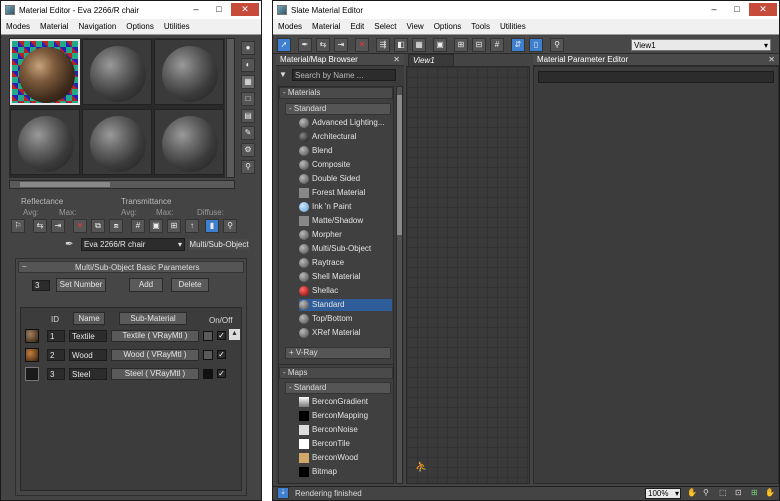 The height and width of the screenshot is (501, 780). What do you see at coordinates (345, 151) in the screenshot?
I see `list-item: Blend` at bounding box center [345, 151].